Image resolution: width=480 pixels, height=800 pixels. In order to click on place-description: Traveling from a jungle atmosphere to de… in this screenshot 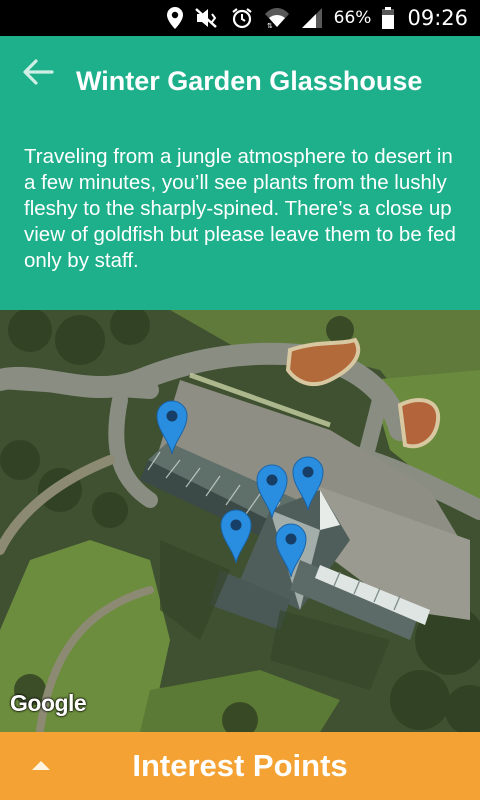, I will do `click(240, 208)`.